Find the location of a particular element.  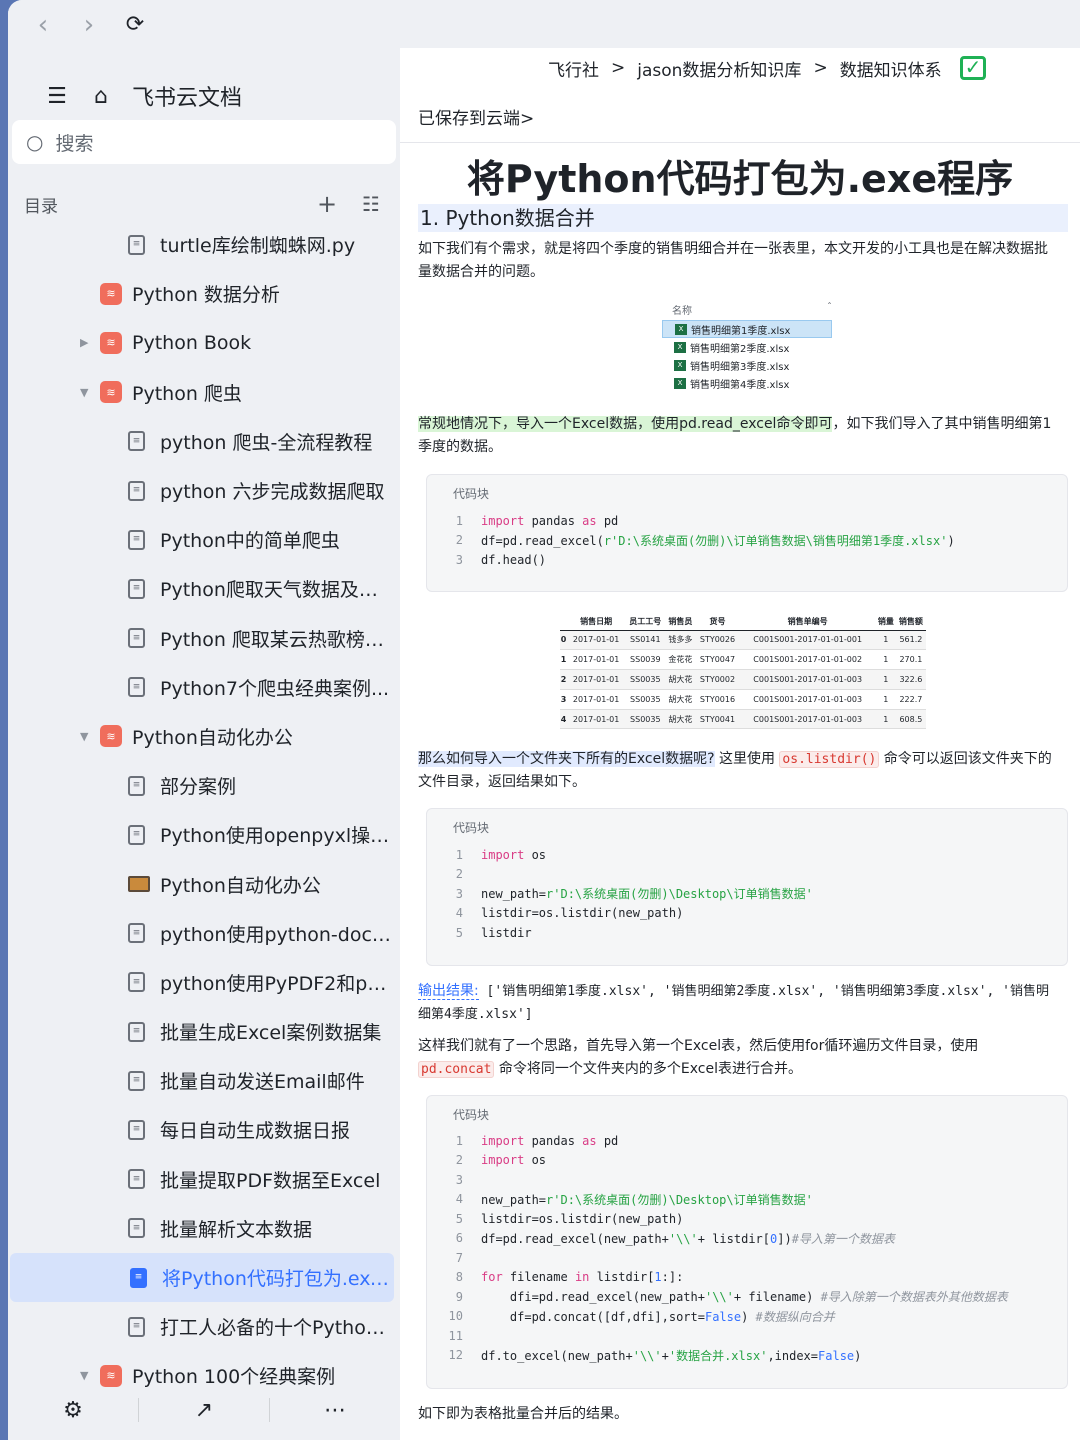

table-cell: STY0047 is located at coordinates (717, 660).